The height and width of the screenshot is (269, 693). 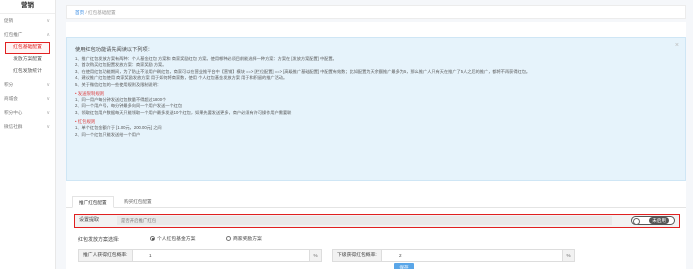 What do you see at coordinates (27, 72) in the screenshot?
I see `sidebar-subitem-statistics: 红包发放统计` at bounding box center [27, 72].